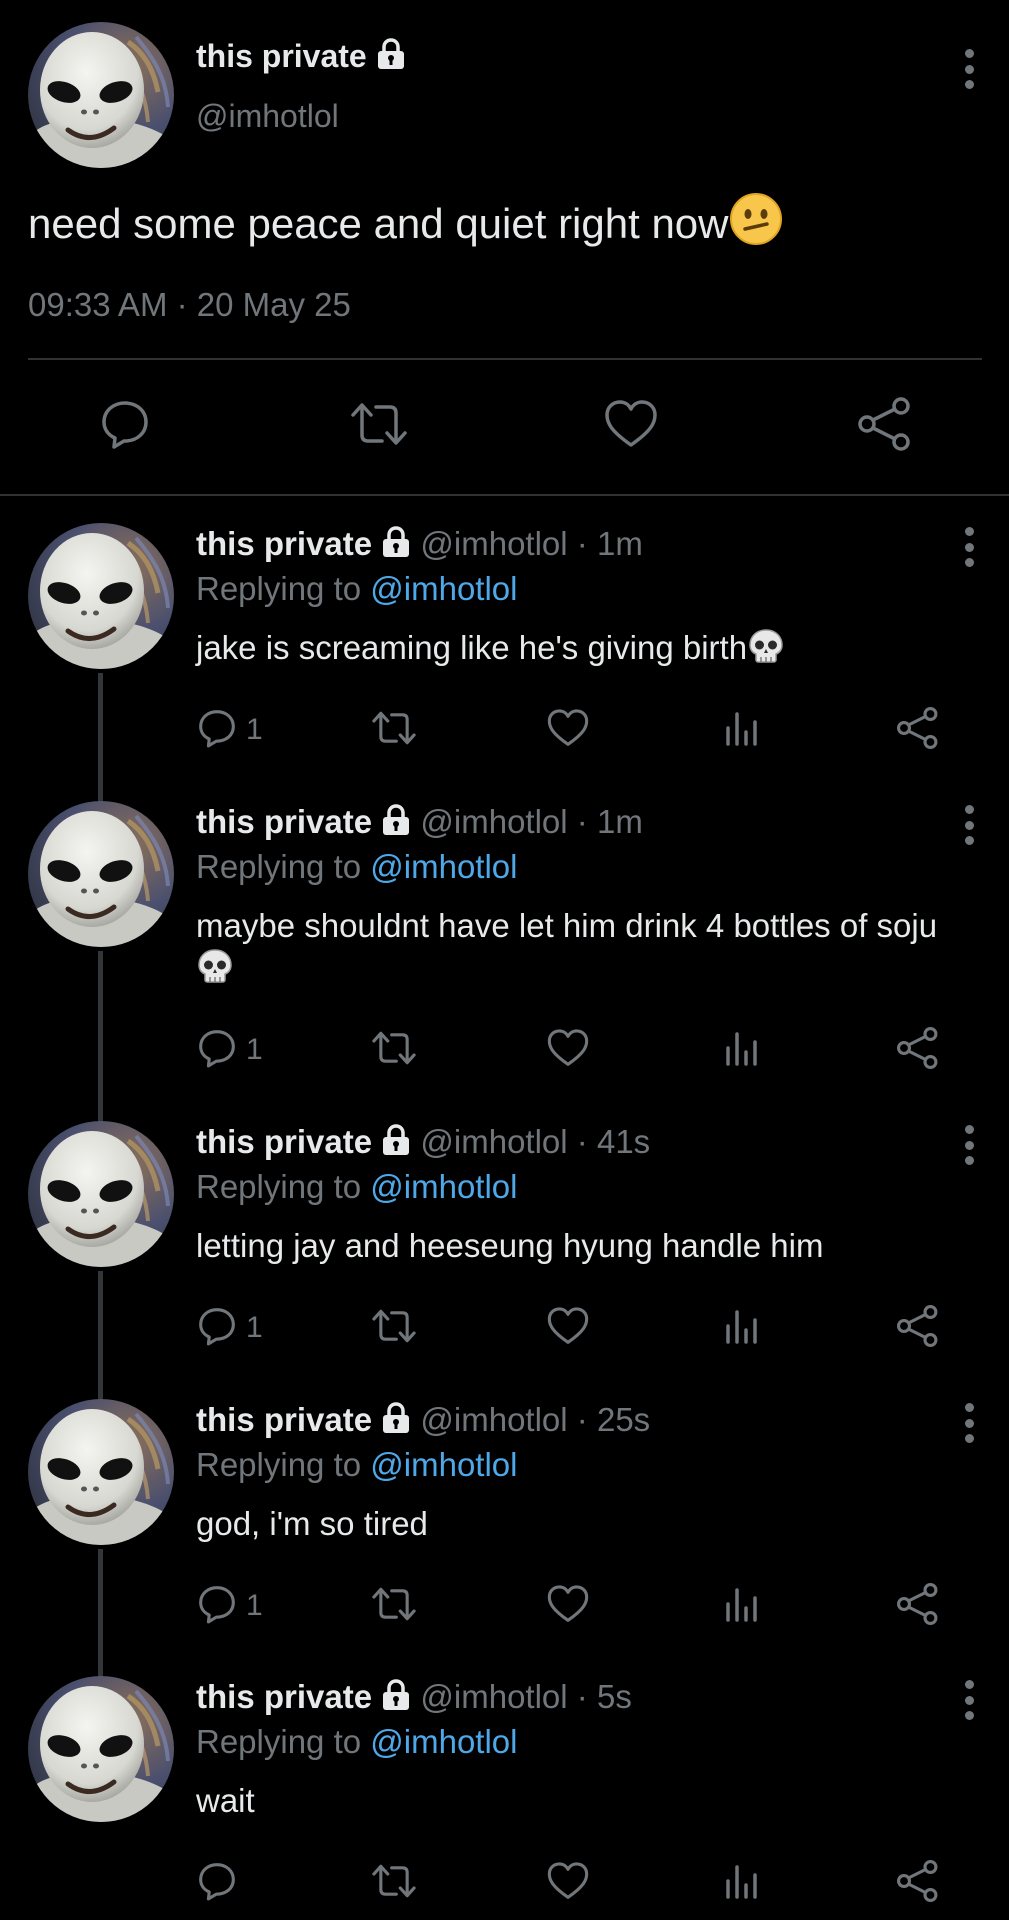 The width and height of the screenshot is (1009, 1920). Describe the element at coordinates (623, 1141) in the screenshot. I see `reply-time: 41s` at that location.